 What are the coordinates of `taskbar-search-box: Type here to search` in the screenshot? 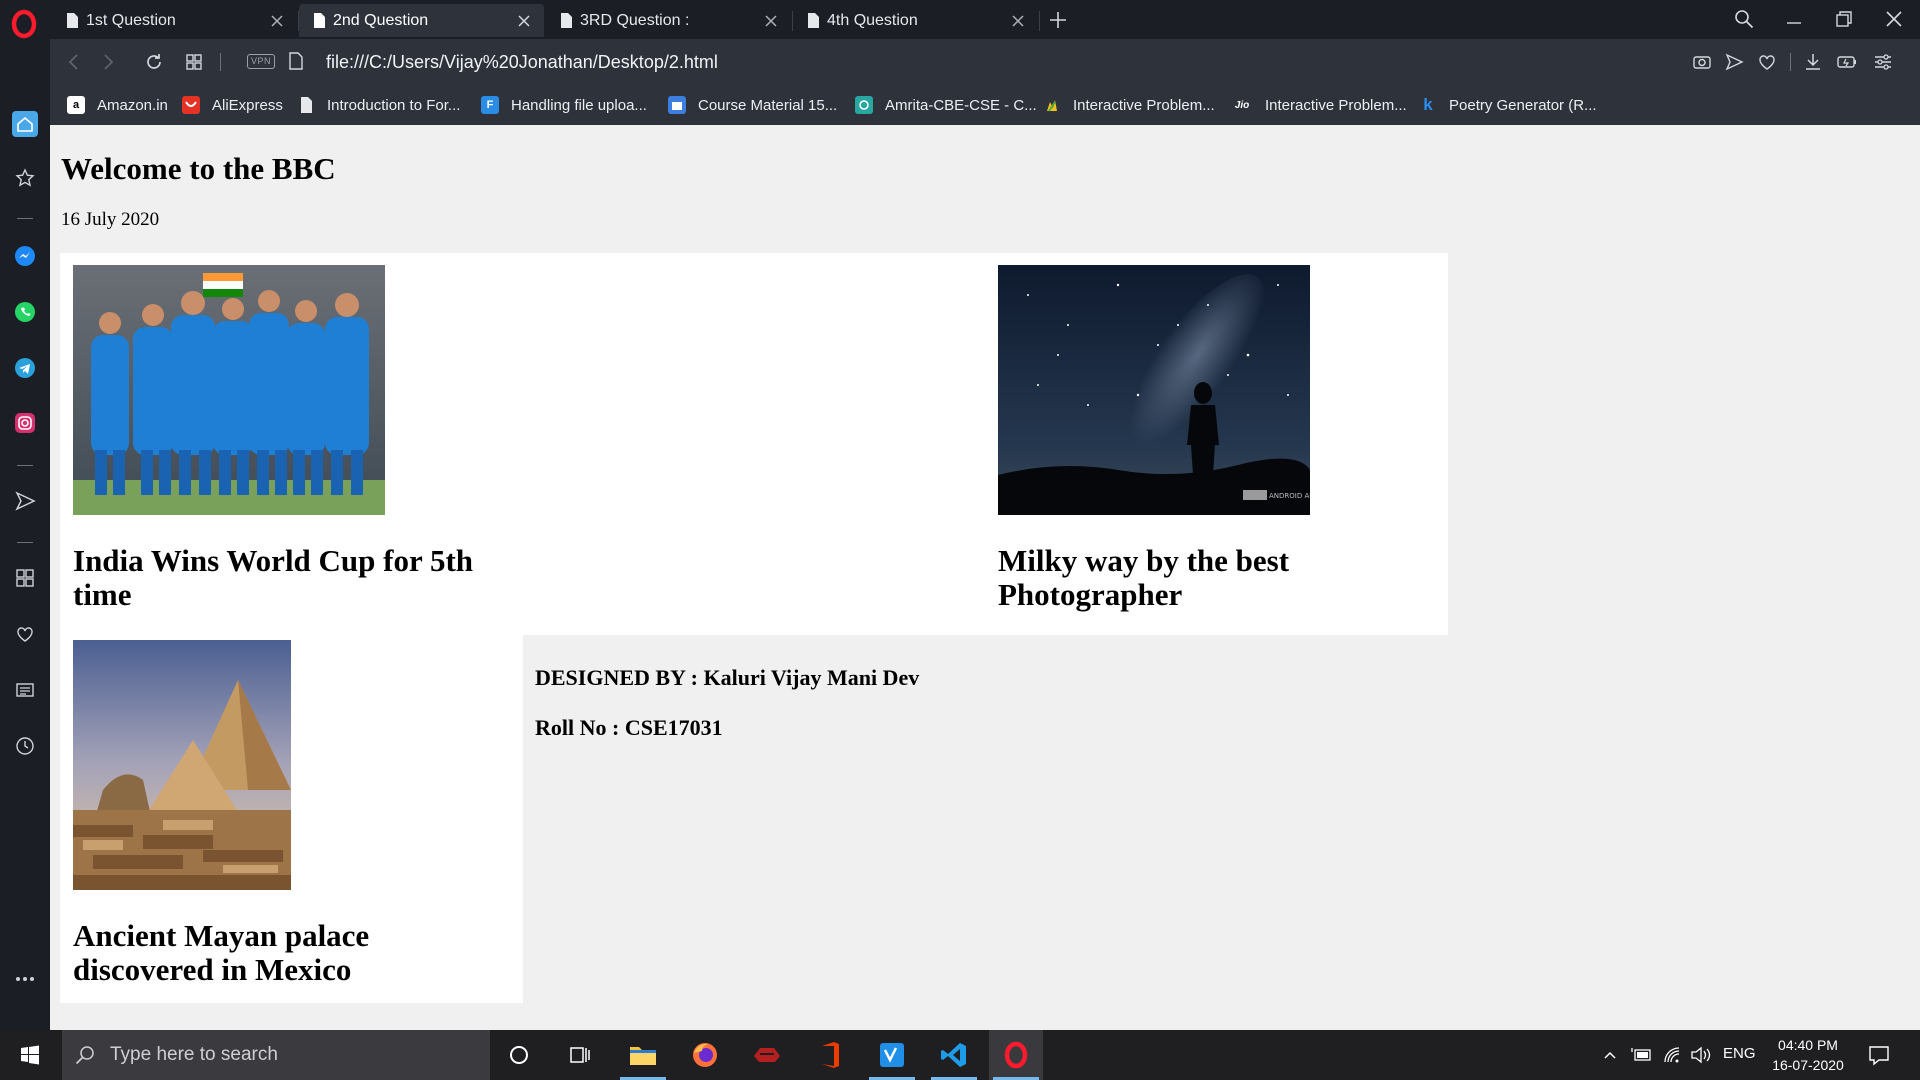 It's located at (276, 1055).